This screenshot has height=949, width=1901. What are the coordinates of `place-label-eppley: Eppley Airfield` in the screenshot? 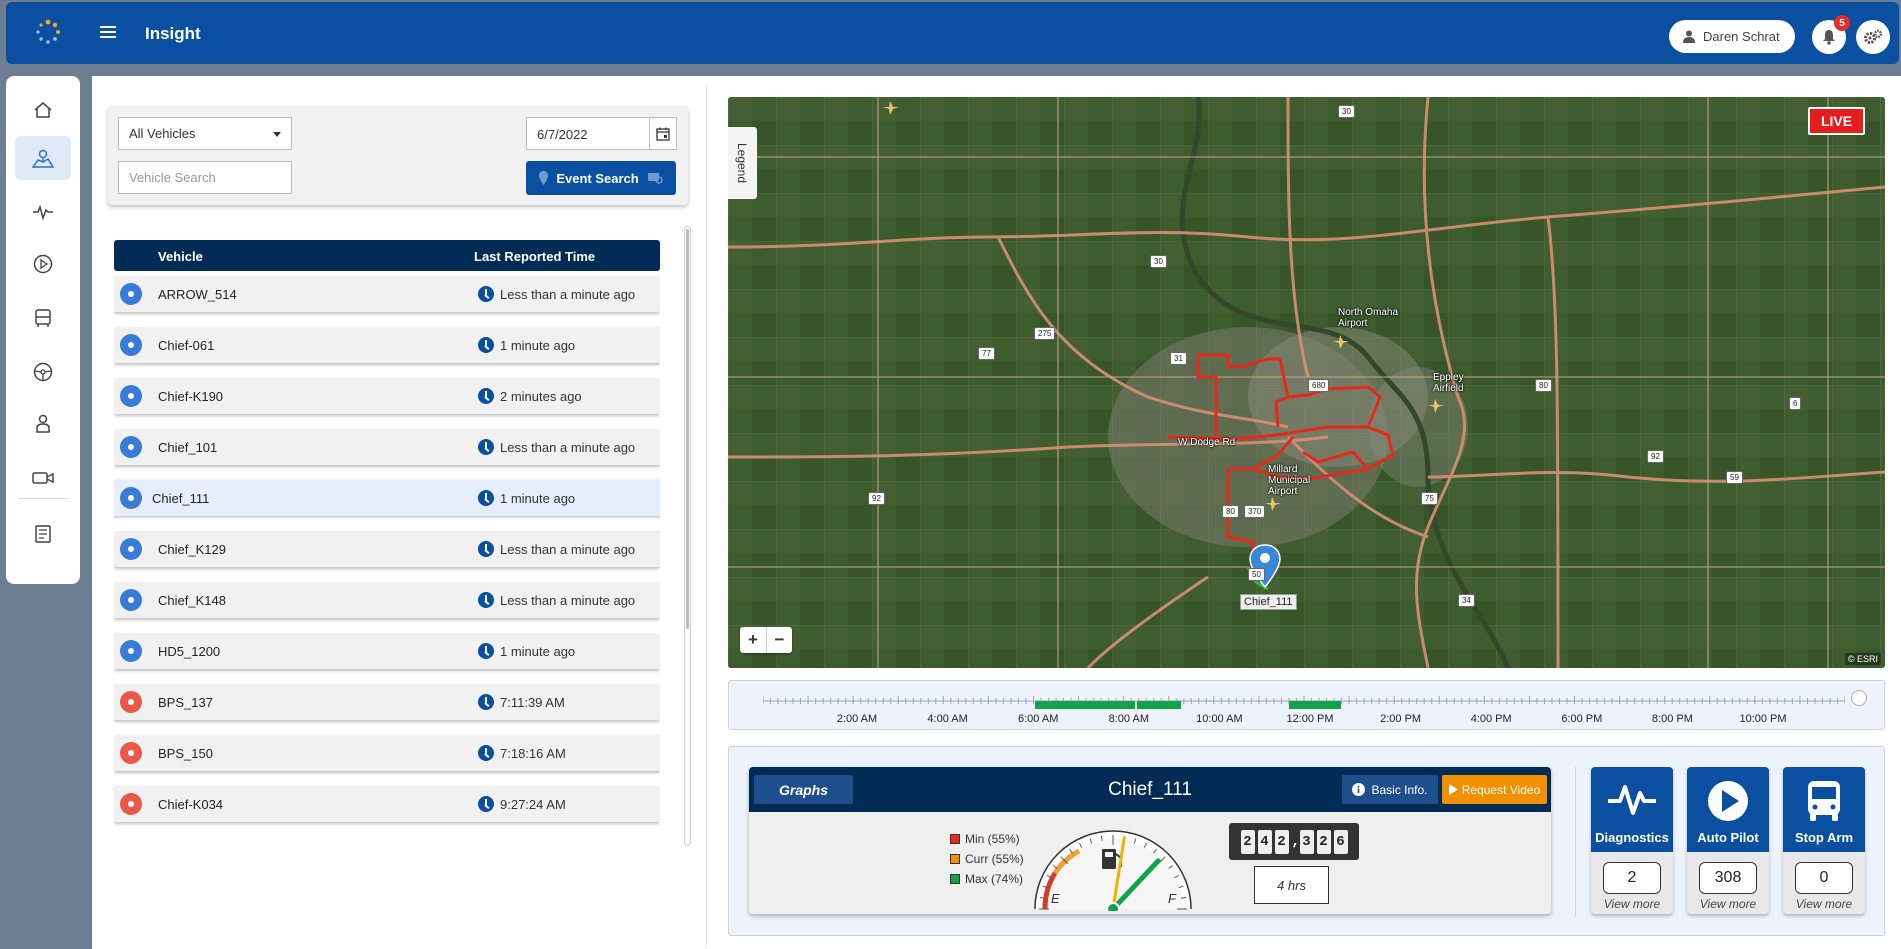 It's located at (1448, 383).